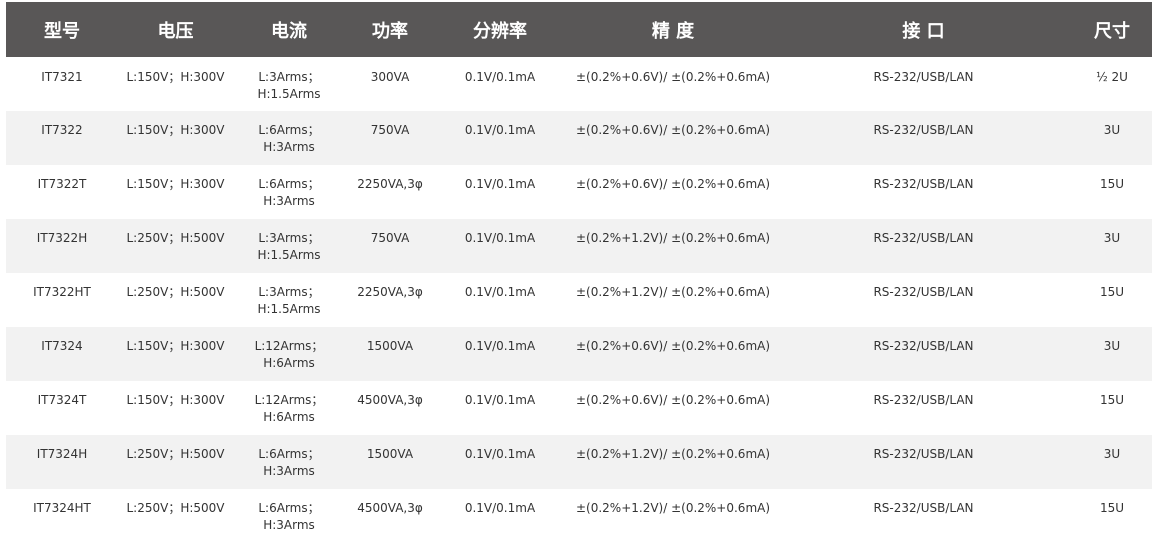 Image resolution: width=1152 pixels, height=543 pixels. What do you see at coordinates (62, 29) in the screenshot?
I see `header-model: 型号` at bounding box center [62, 29].